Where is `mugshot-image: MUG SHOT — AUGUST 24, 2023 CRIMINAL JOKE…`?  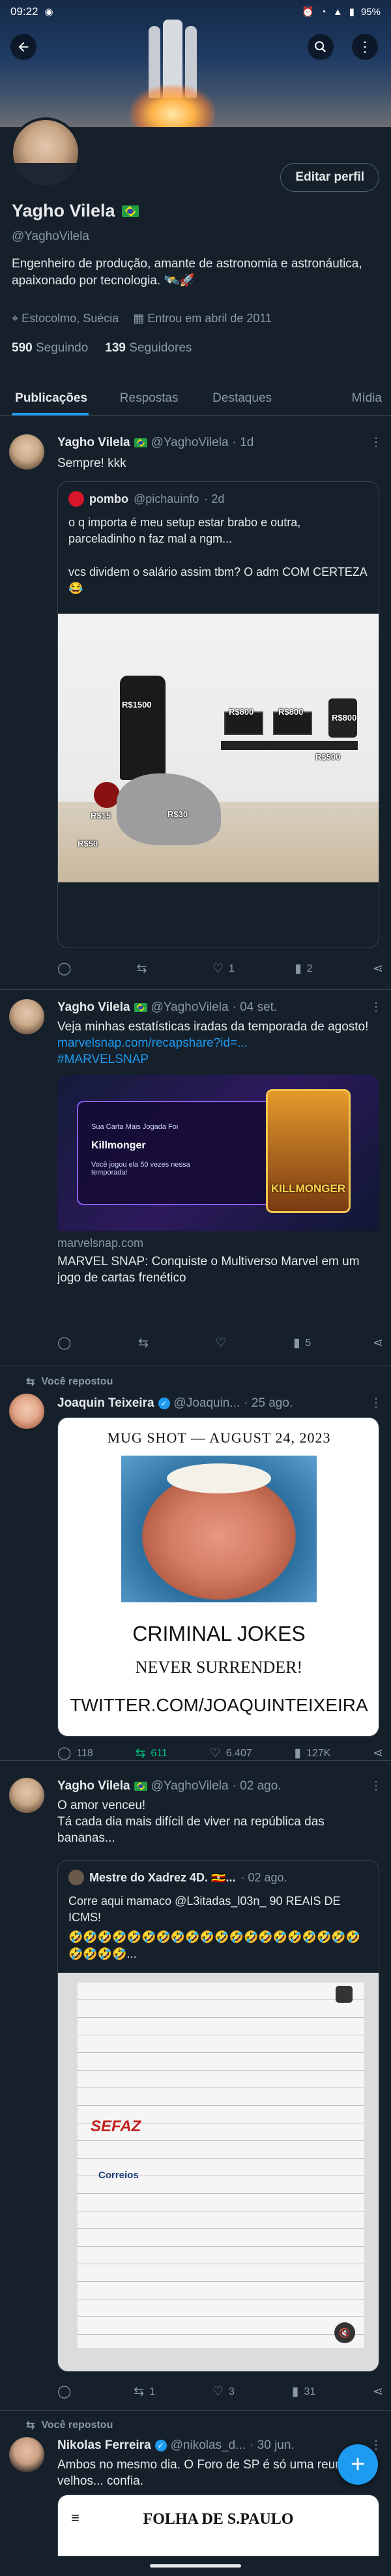
mugshot-image: MUG SHOT — AUGUST 24, 2023 CRIMINAL JOKE… is located at coordinates (218, 1577).